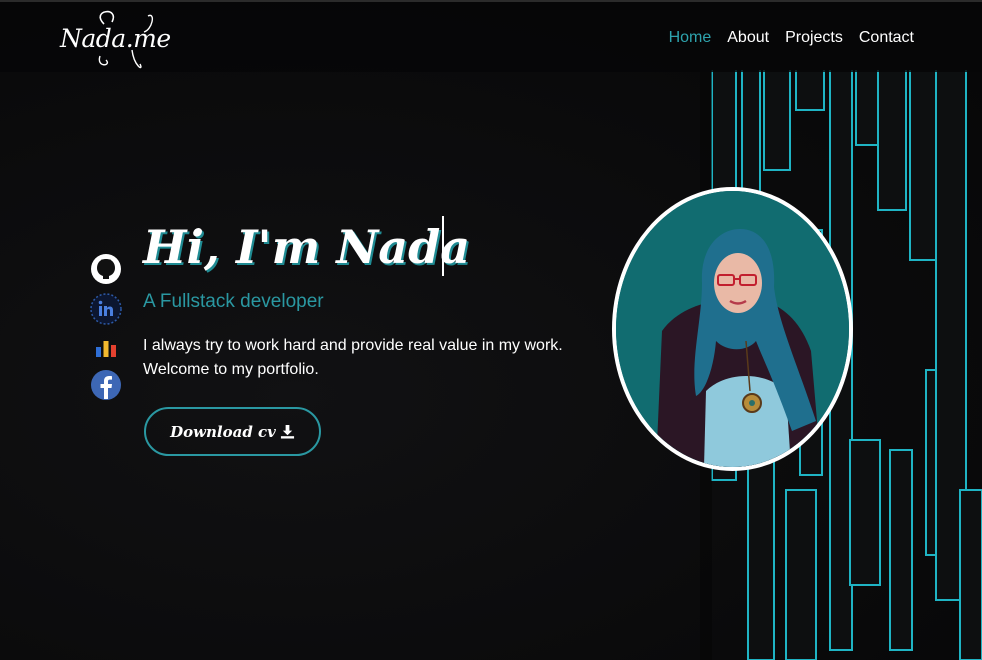 This screenshot has width=982, height=660. I want to click on nav-contact: Contact, so click(886, 38).